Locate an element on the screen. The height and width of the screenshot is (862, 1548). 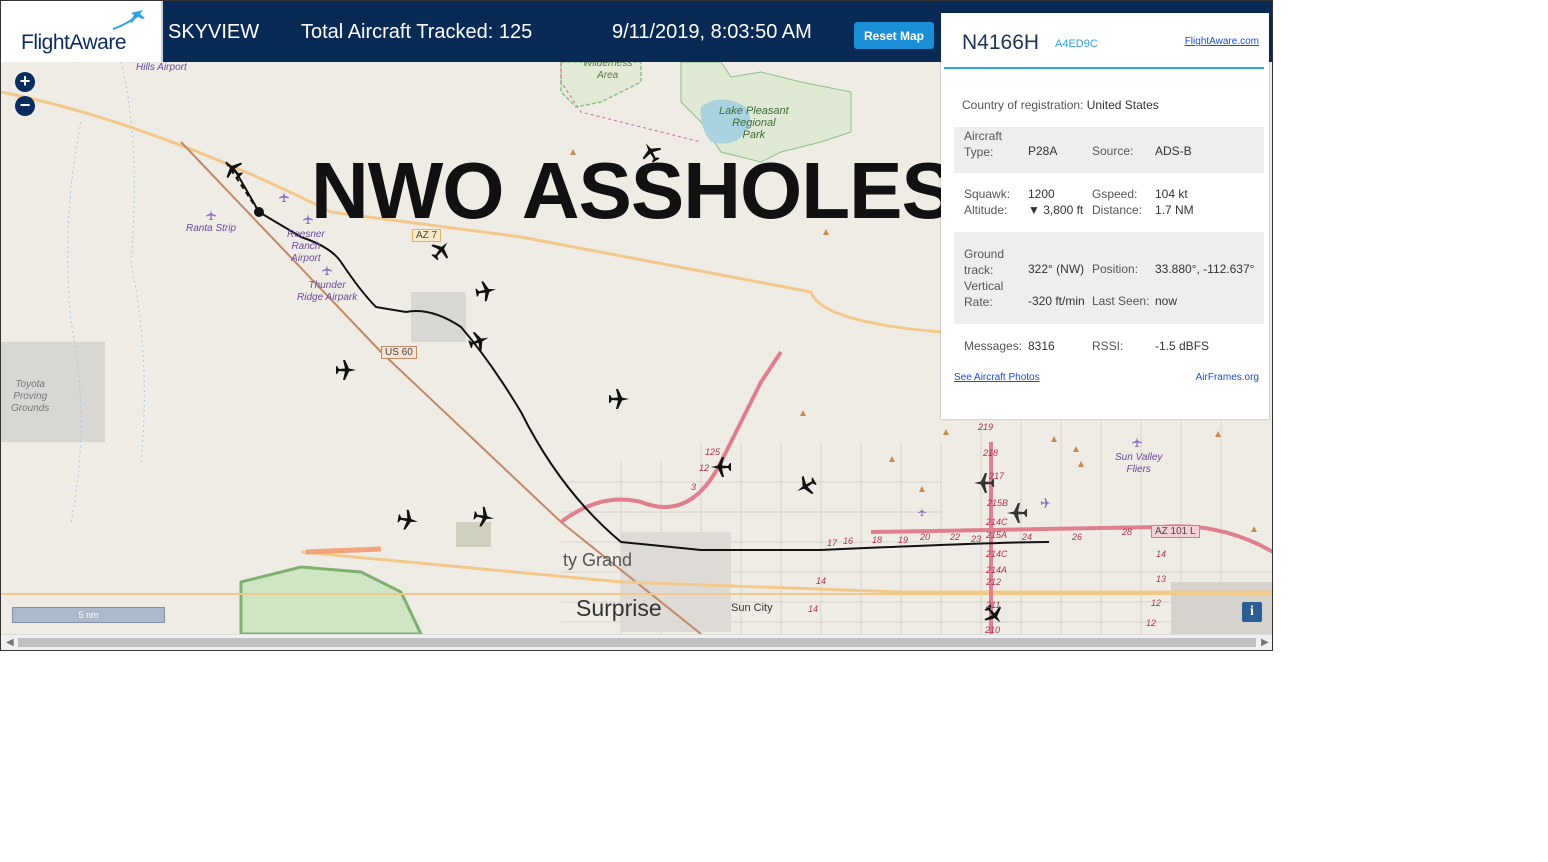
flightaware-logo: FlightAware is located at coordinates (82, 31).